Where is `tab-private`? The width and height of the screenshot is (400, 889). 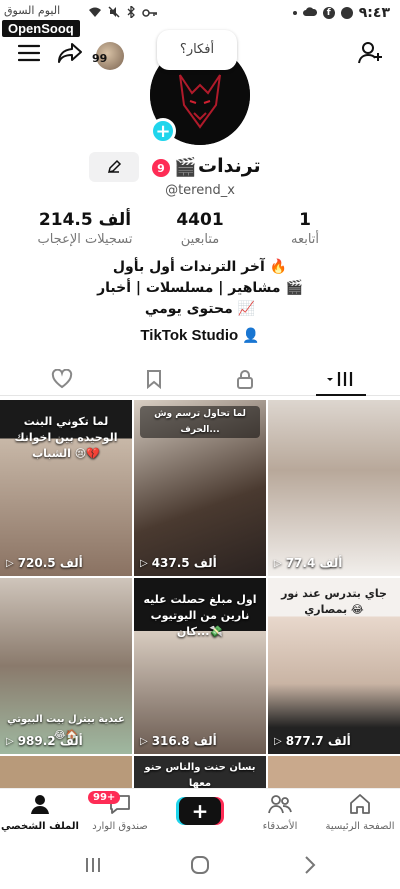 tab-private is located at coordinates (245, 379).